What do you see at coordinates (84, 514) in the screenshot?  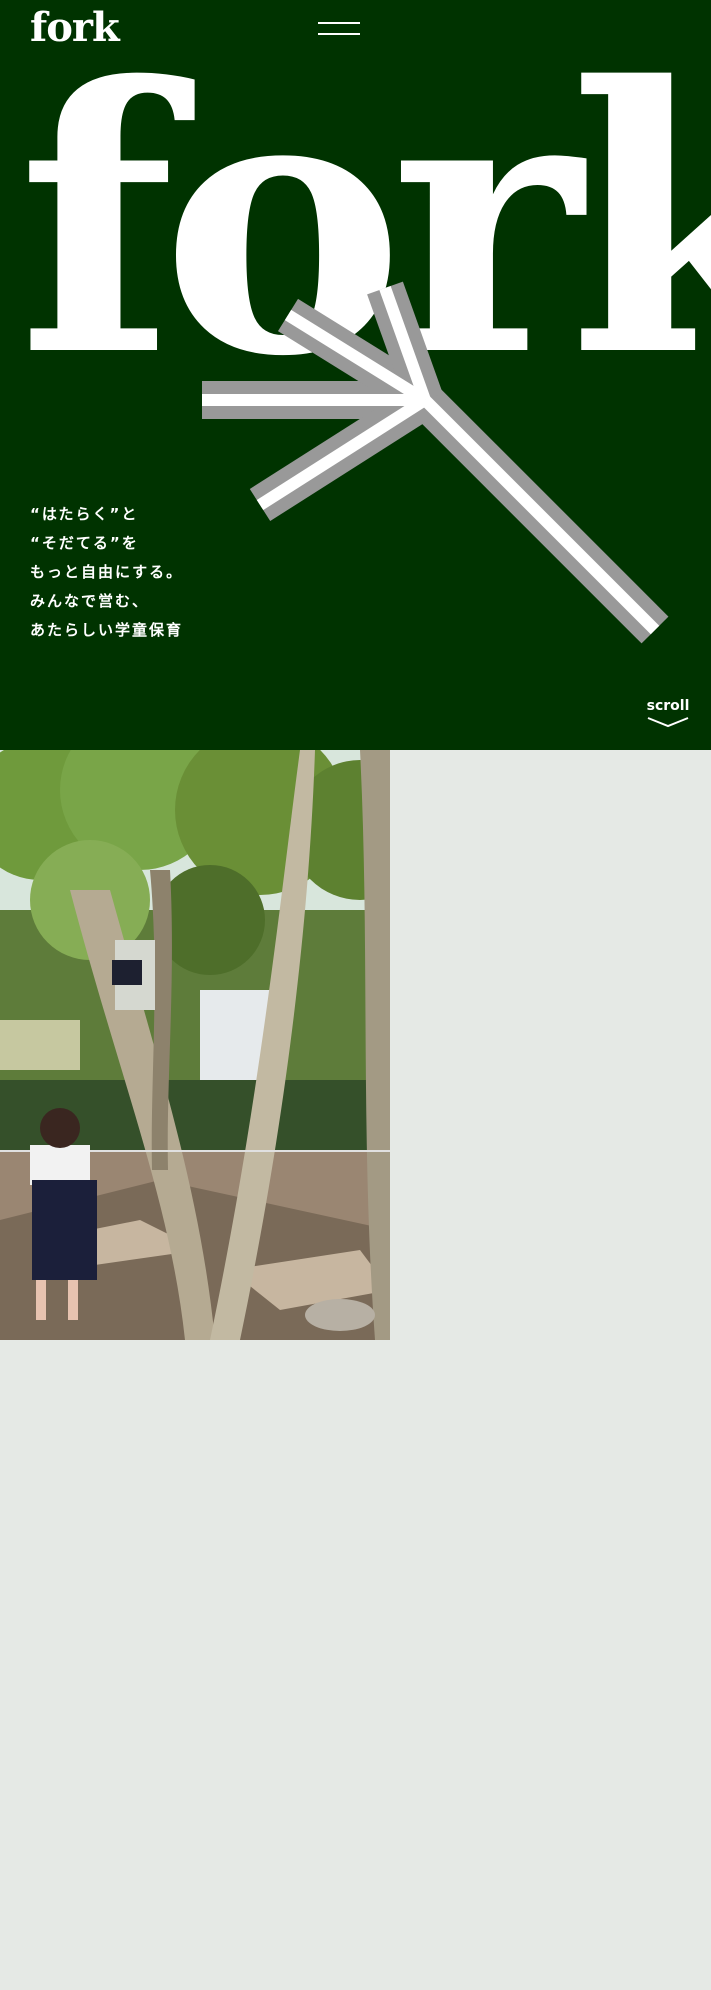 I see `tagline-line: “はたらく”と` at bounding box center [84, 514].